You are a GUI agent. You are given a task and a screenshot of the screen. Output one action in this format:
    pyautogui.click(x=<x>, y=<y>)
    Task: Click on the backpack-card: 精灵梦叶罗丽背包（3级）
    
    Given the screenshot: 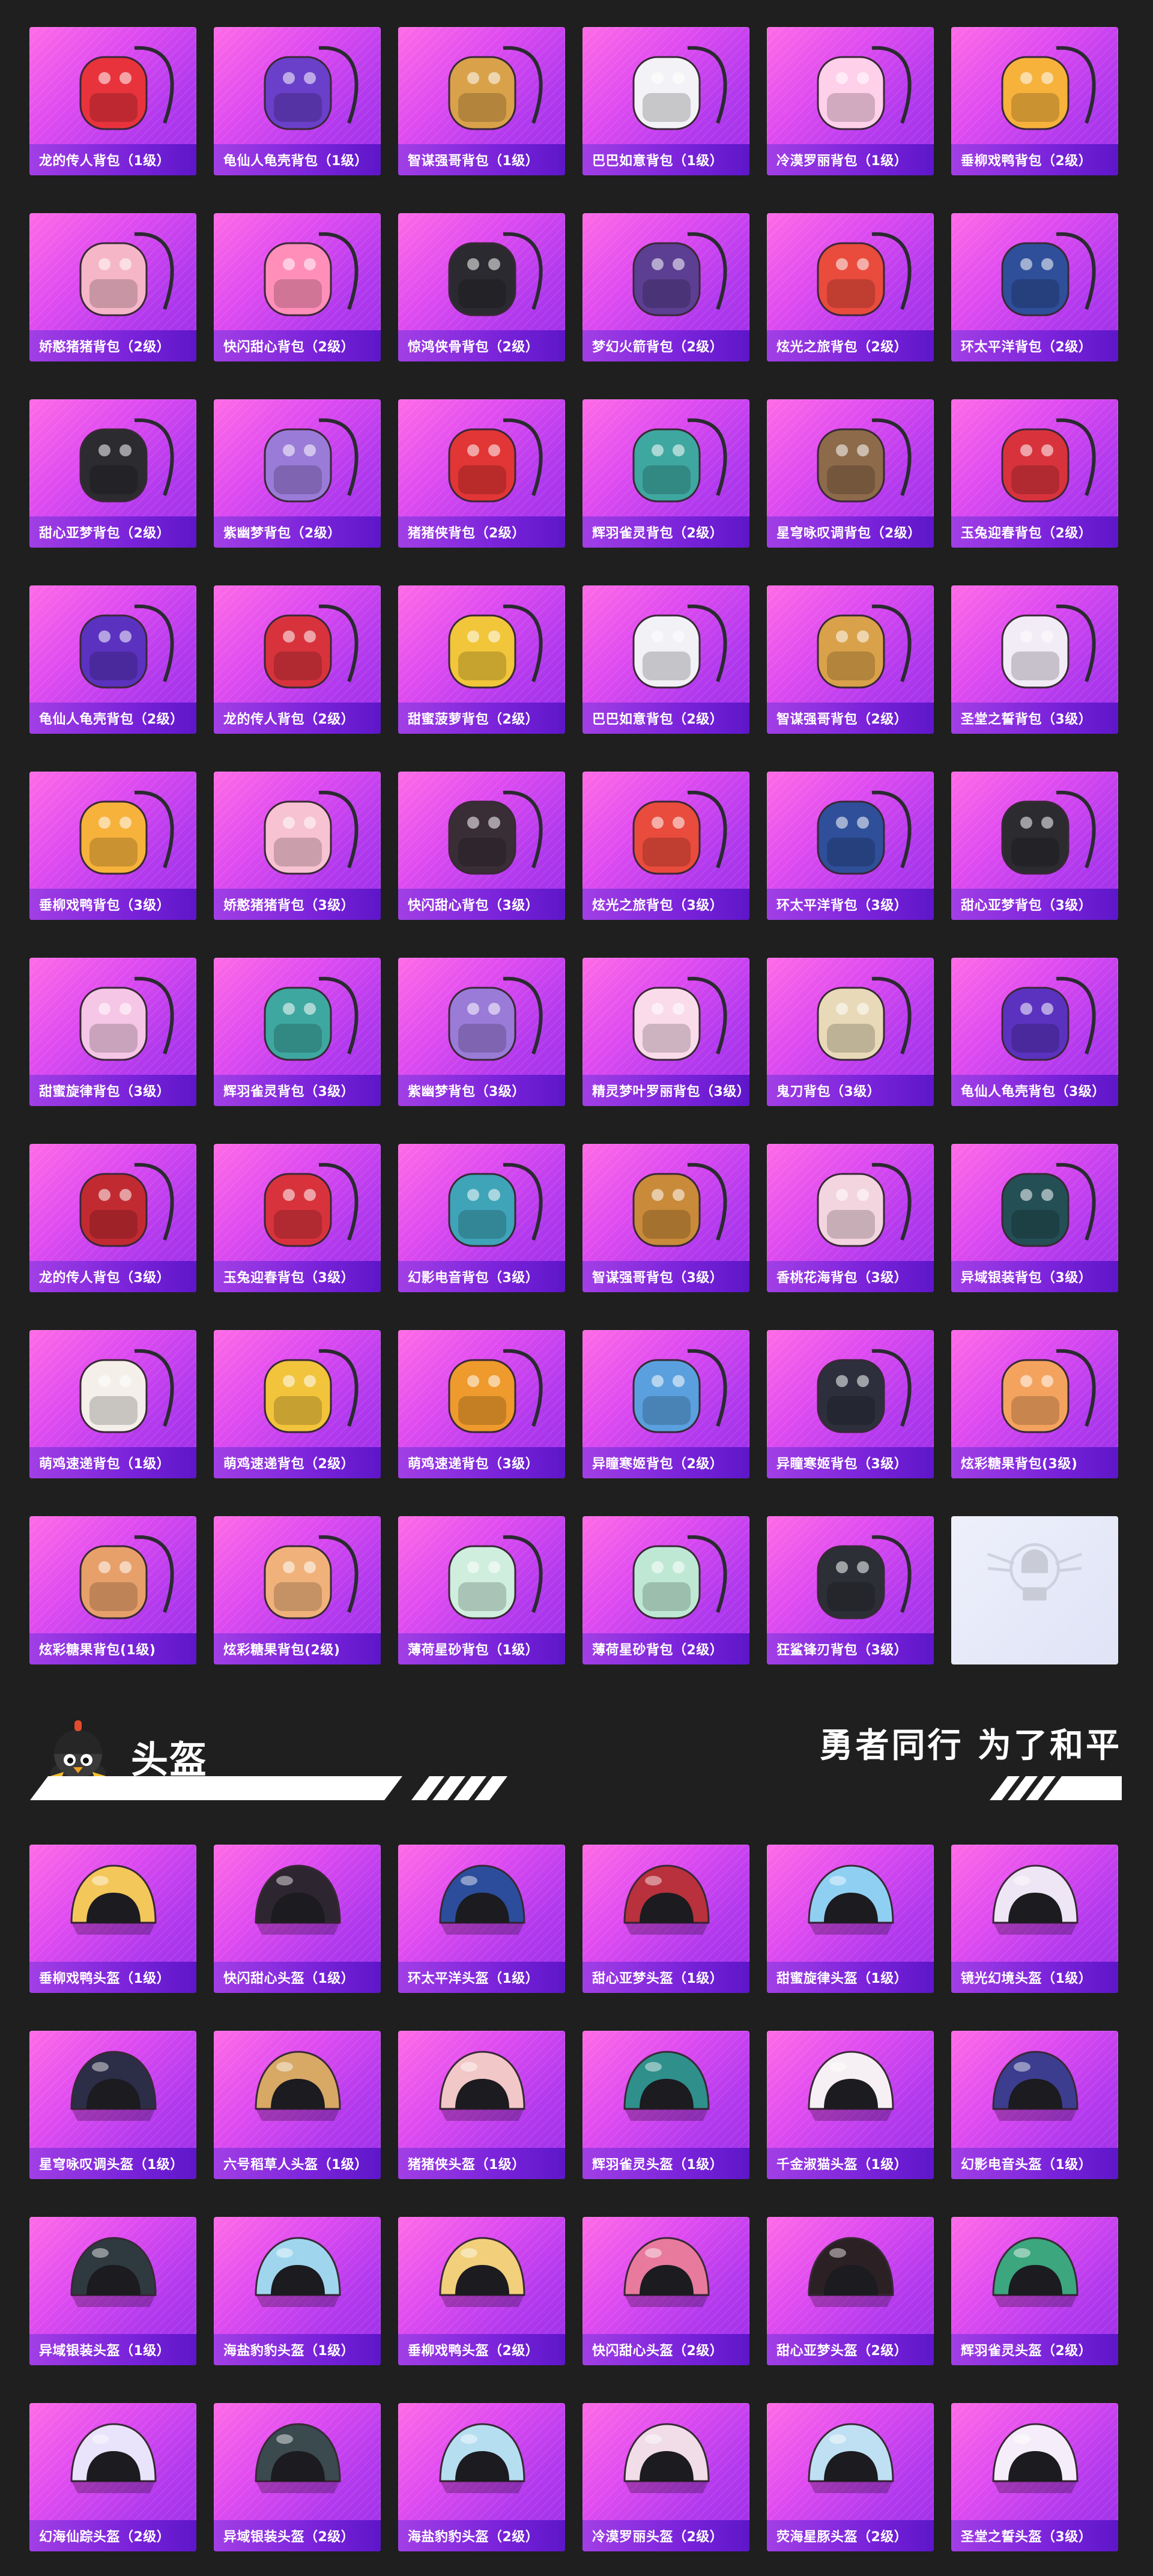 What is the action you would take?
    pyautogui.click(x=666, y=1032)
    